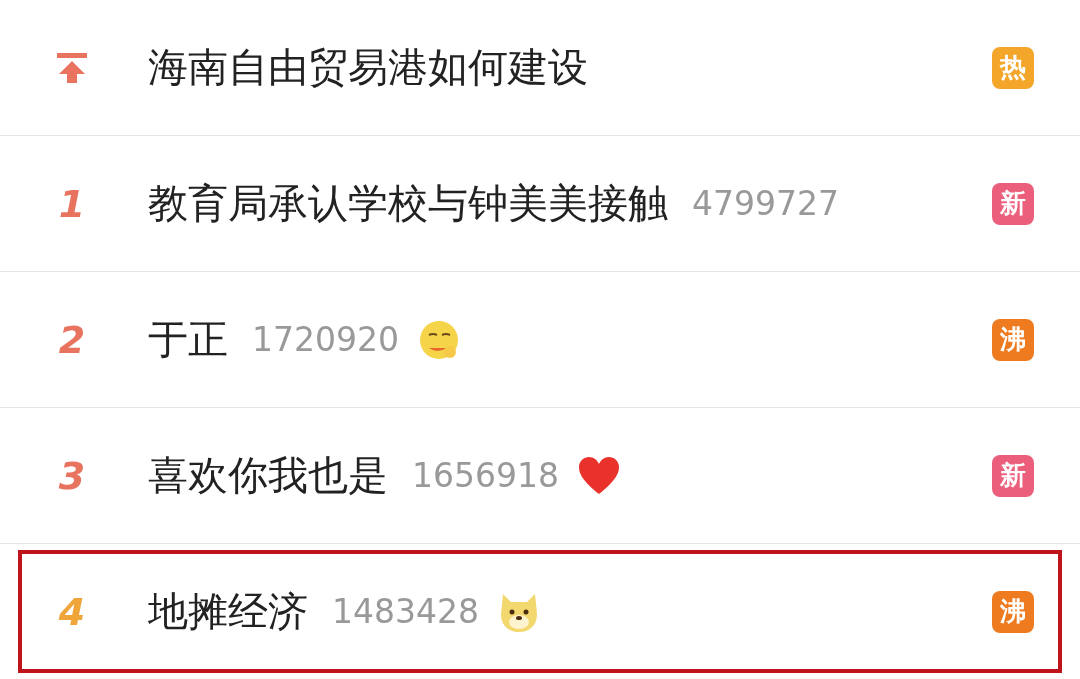 This screenshot has width=1080, height=679. What do you see at coordinates (72, 203) in the screenshot?
I see `rank-number: 1` at bounding box center [72, 203].